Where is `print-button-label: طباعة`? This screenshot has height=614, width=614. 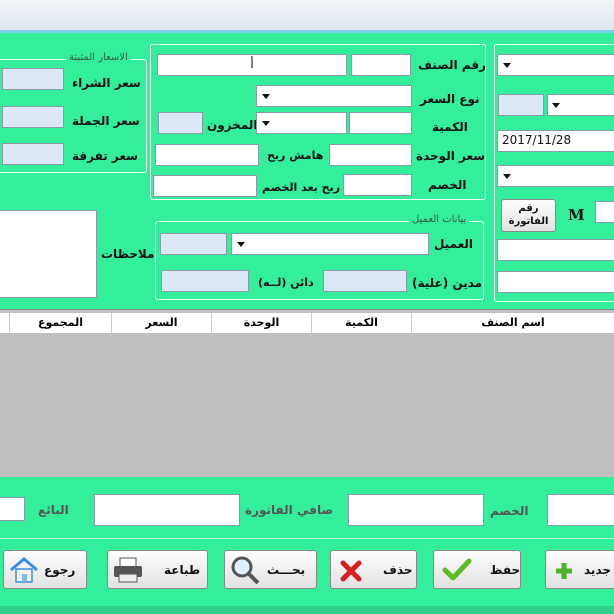 print-button-label: طباعة is located at coordinates (182, 570).